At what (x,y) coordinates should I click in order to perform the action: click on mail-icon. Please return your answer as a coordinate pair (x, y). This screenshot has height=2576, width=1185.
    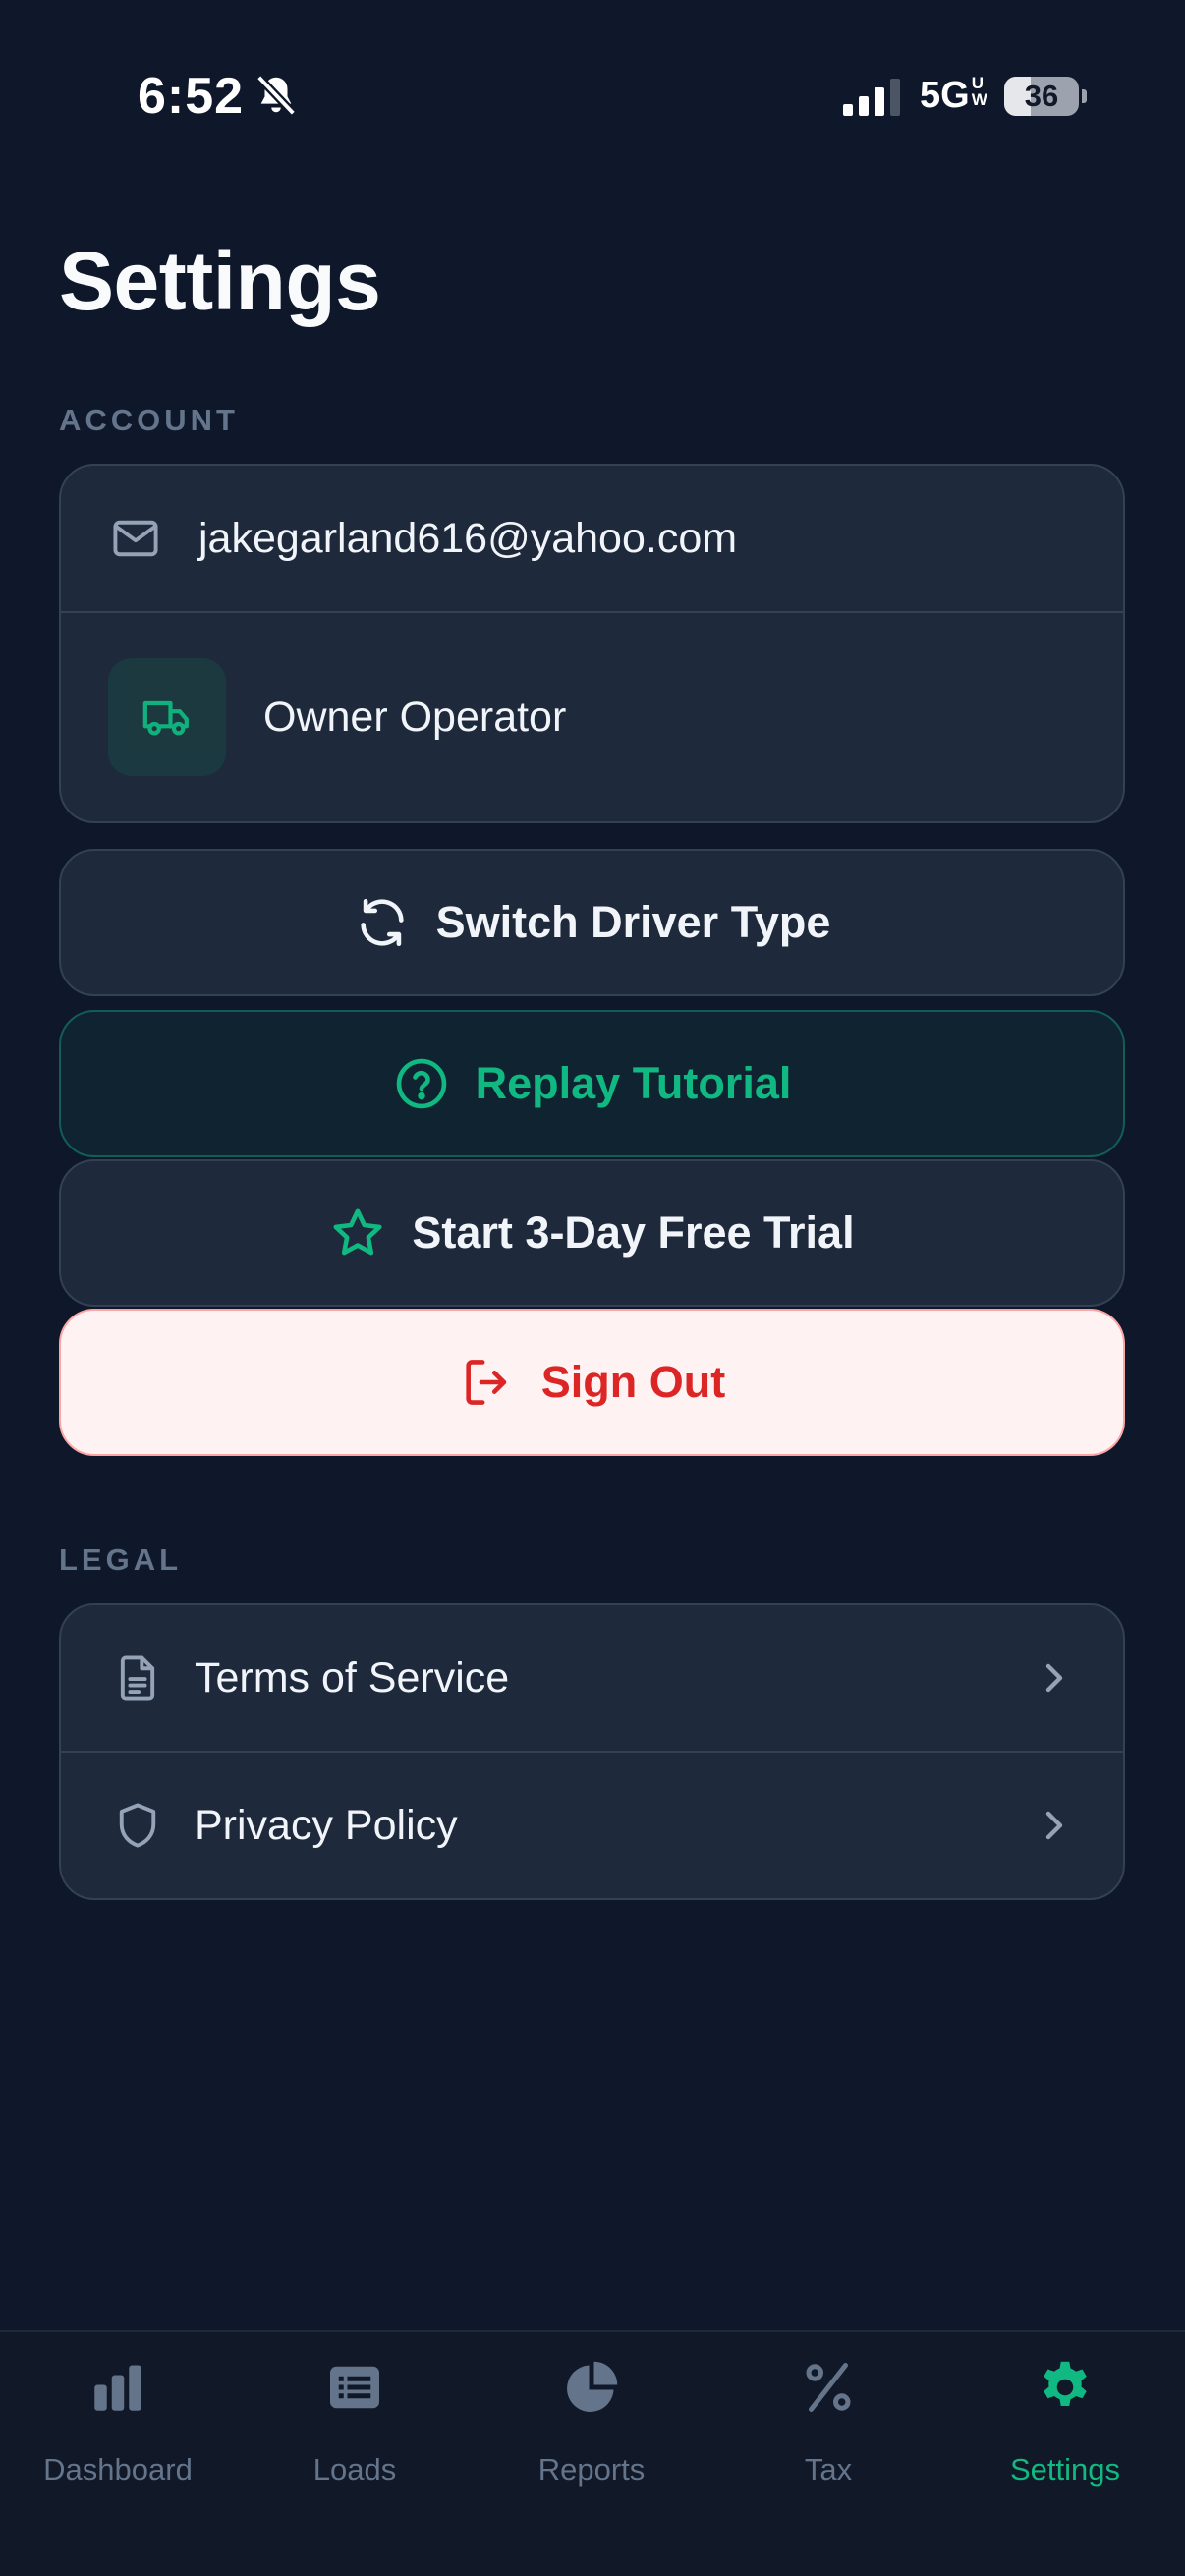
    Looking at the image, I should click on (136, 538).